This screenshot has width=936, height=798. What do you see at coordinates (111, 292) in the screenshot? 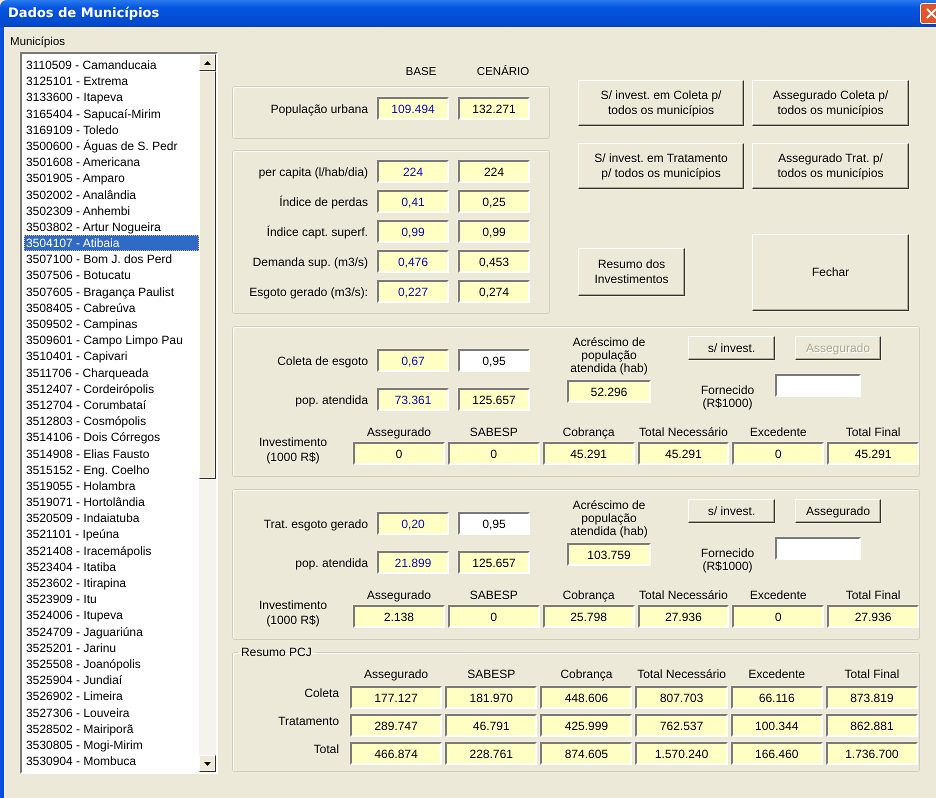
I see `list-item: 3507605 - Bragança Paulist` at bounding box center [111, 292].